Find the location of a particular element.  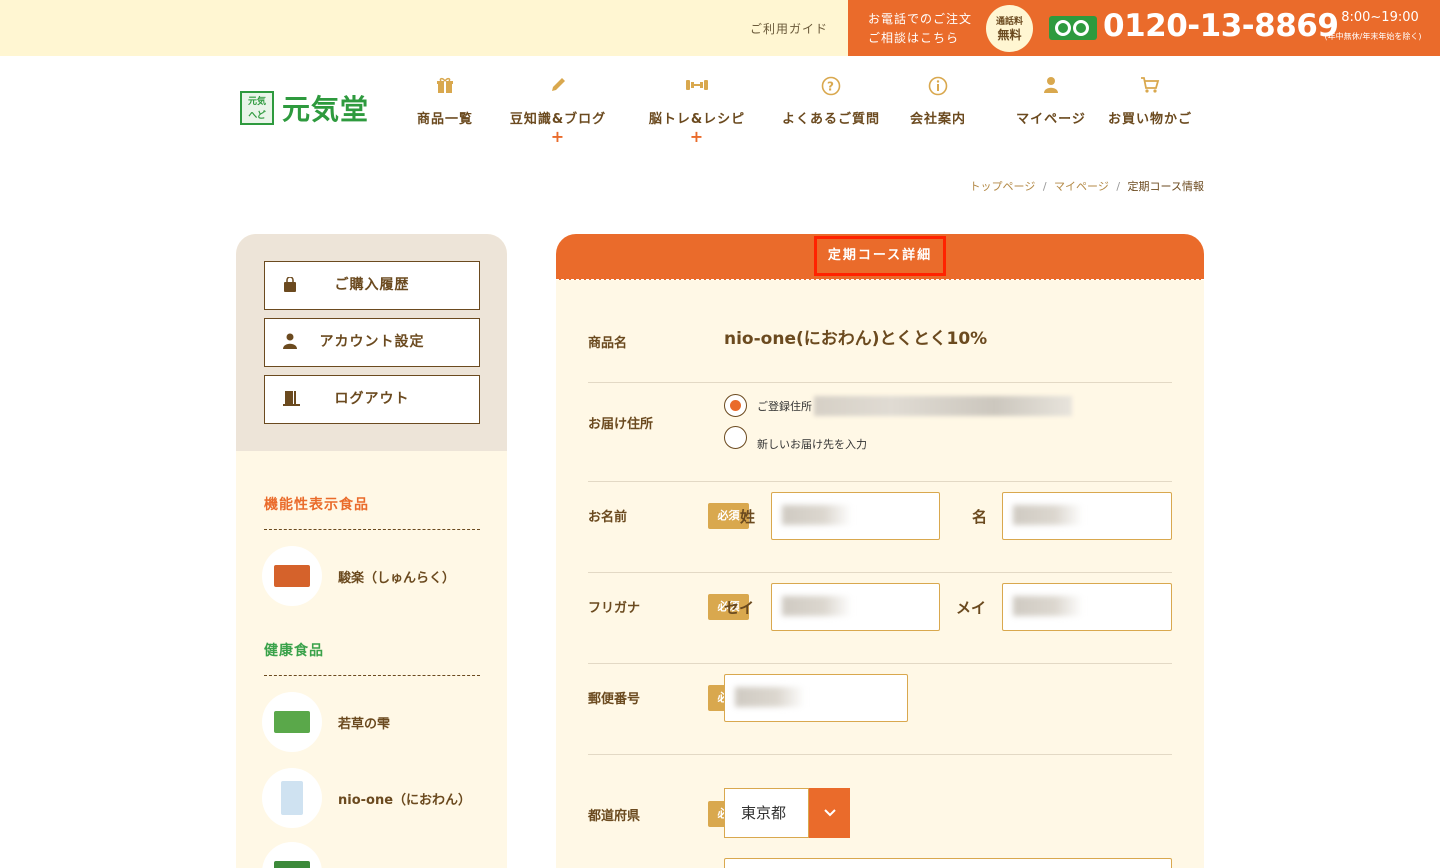

nav-label: 脳トレ&レシピ is located at coordinates (697, 119).